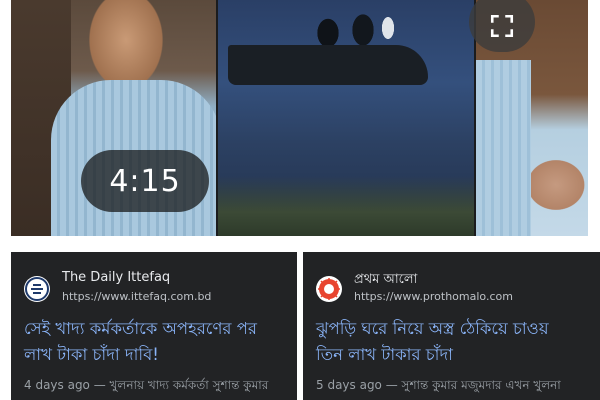 The height and width of the screenshot is (400, 600). Describe the element at coordinates (386, 279) in the screenshot. I see `source-name: প্রথম আলো` at that location.